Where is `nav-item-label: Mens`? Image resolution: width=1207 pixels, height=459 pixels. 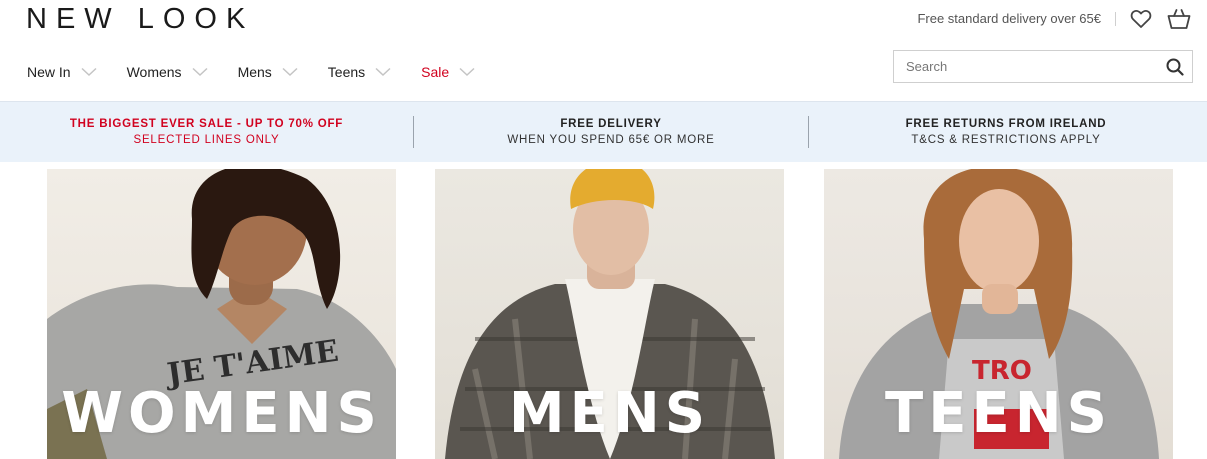 nav-item-label: Mens is located at coordinates (254, 72).